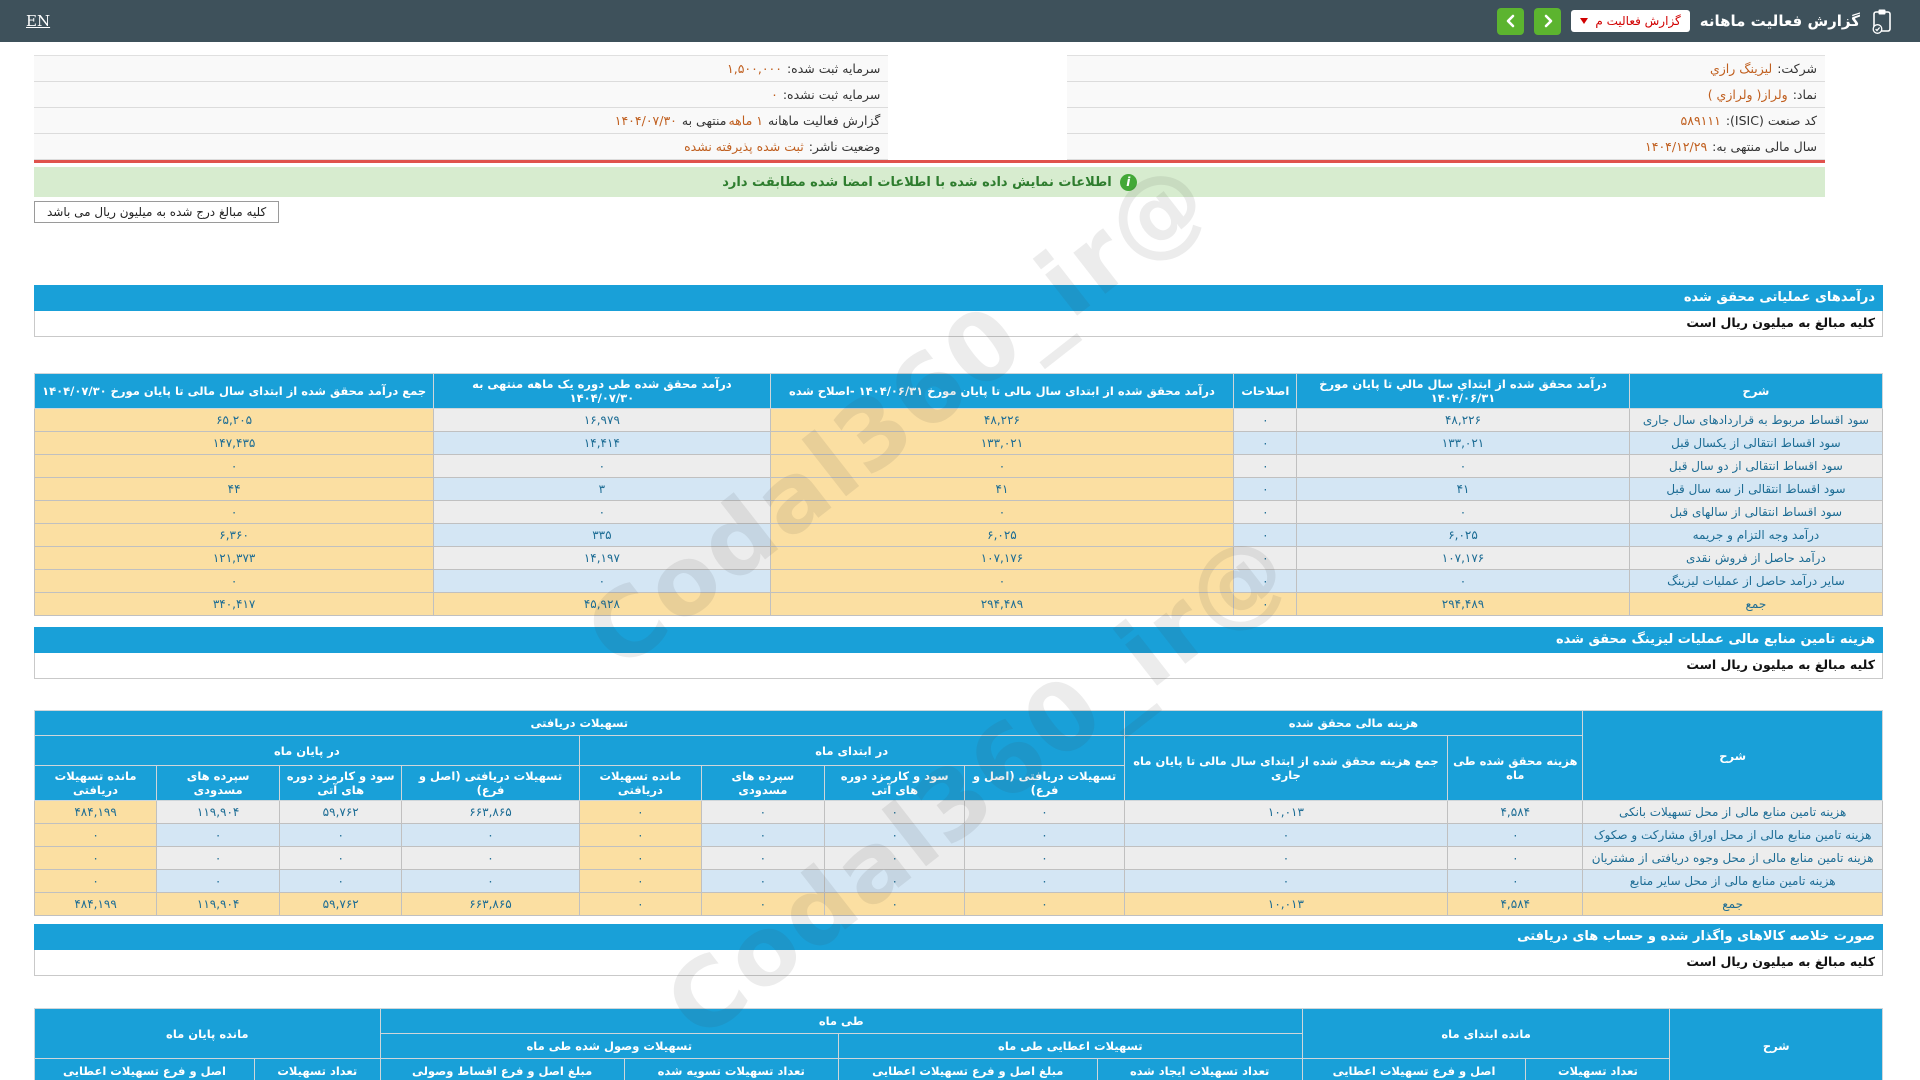 The height and width of the screenshot is (1080, 1920). What do you see at coordinates (1002, 420) in the screenshot?
I see `value-cell: ۴۸,۲۲۶` at bounding box center [1002, 420].